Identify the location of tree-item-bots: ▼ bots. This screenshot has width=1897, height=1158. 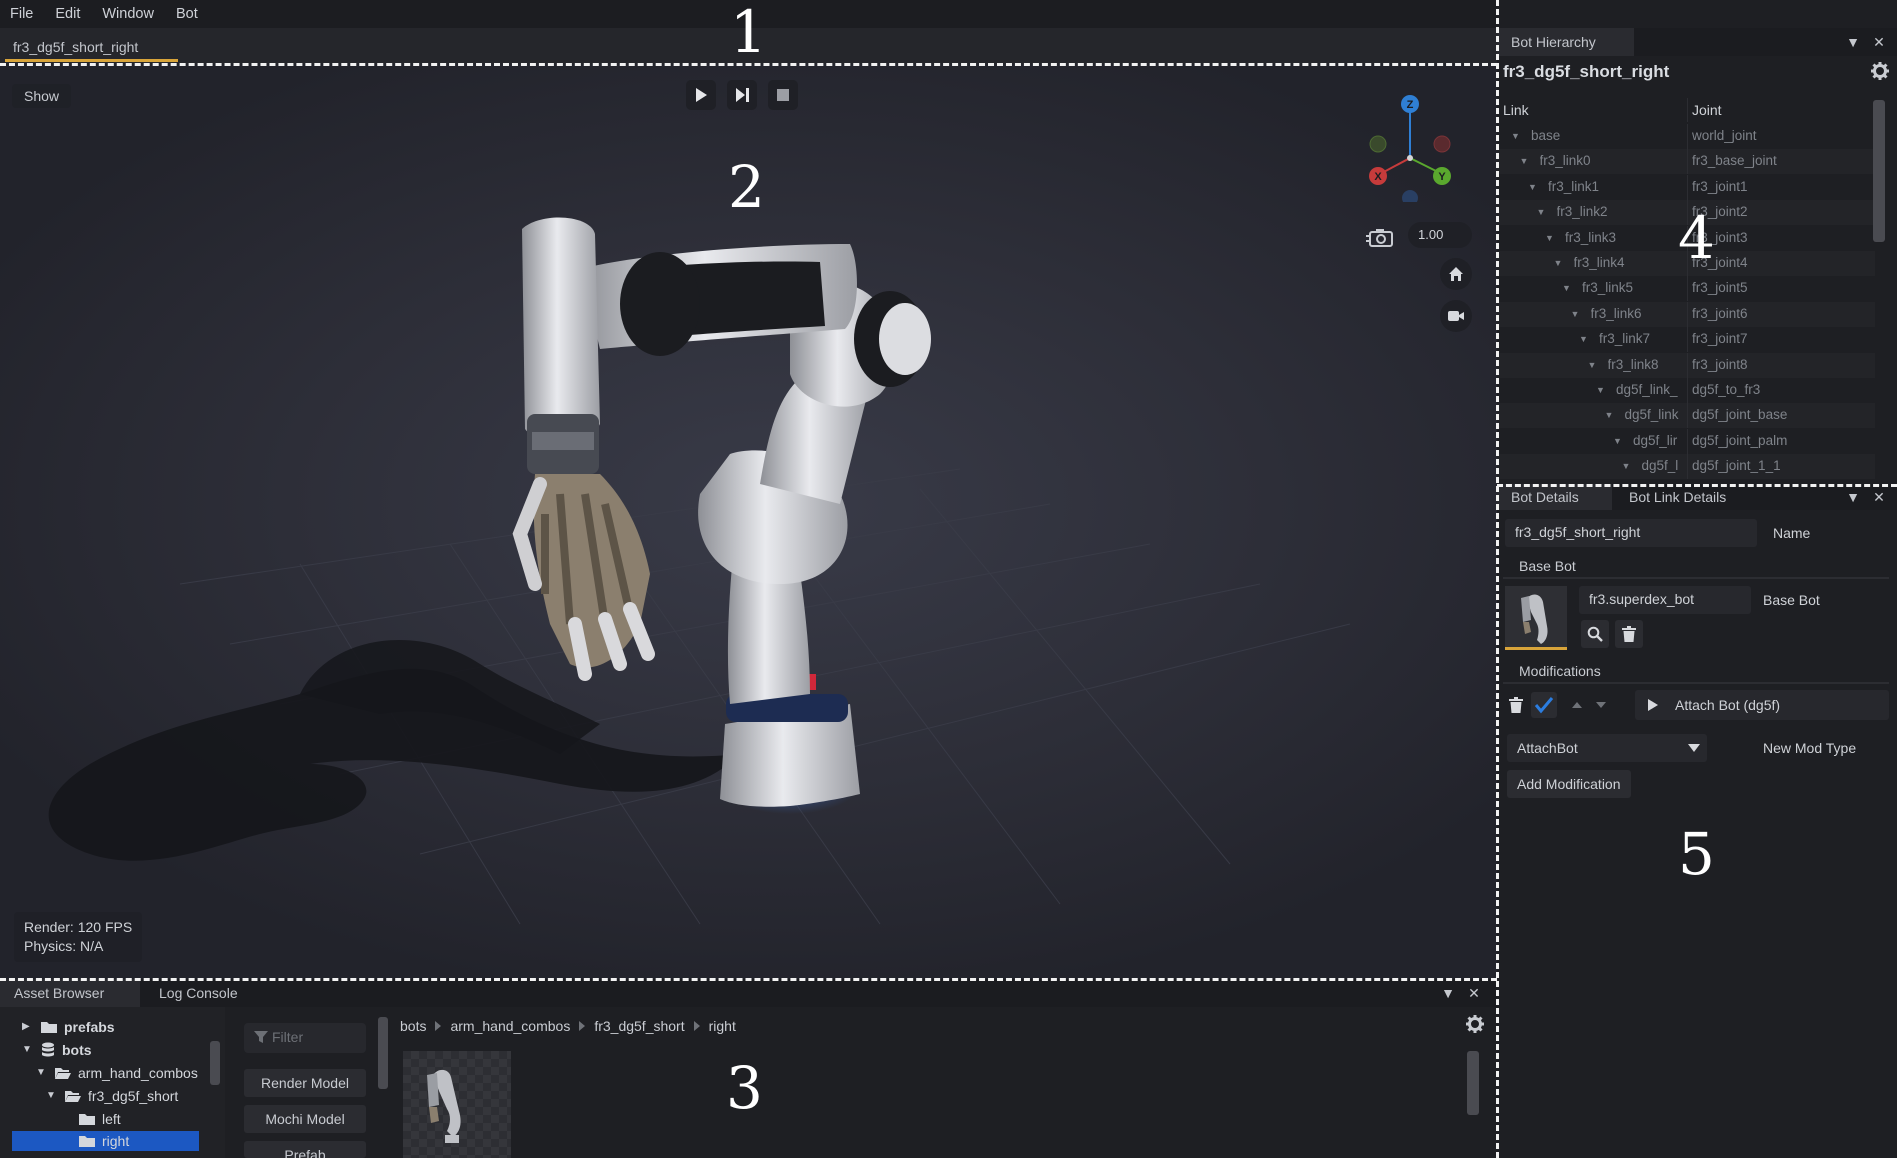
(57, 1049).